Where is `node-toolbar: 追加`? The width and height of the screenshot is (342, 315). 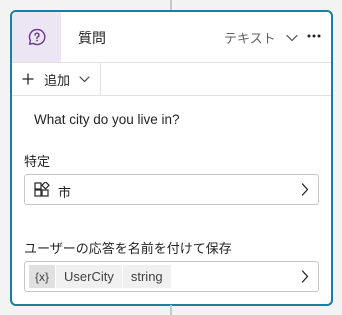
node-toolbar: 追加 is located at coordinates (171, 79).